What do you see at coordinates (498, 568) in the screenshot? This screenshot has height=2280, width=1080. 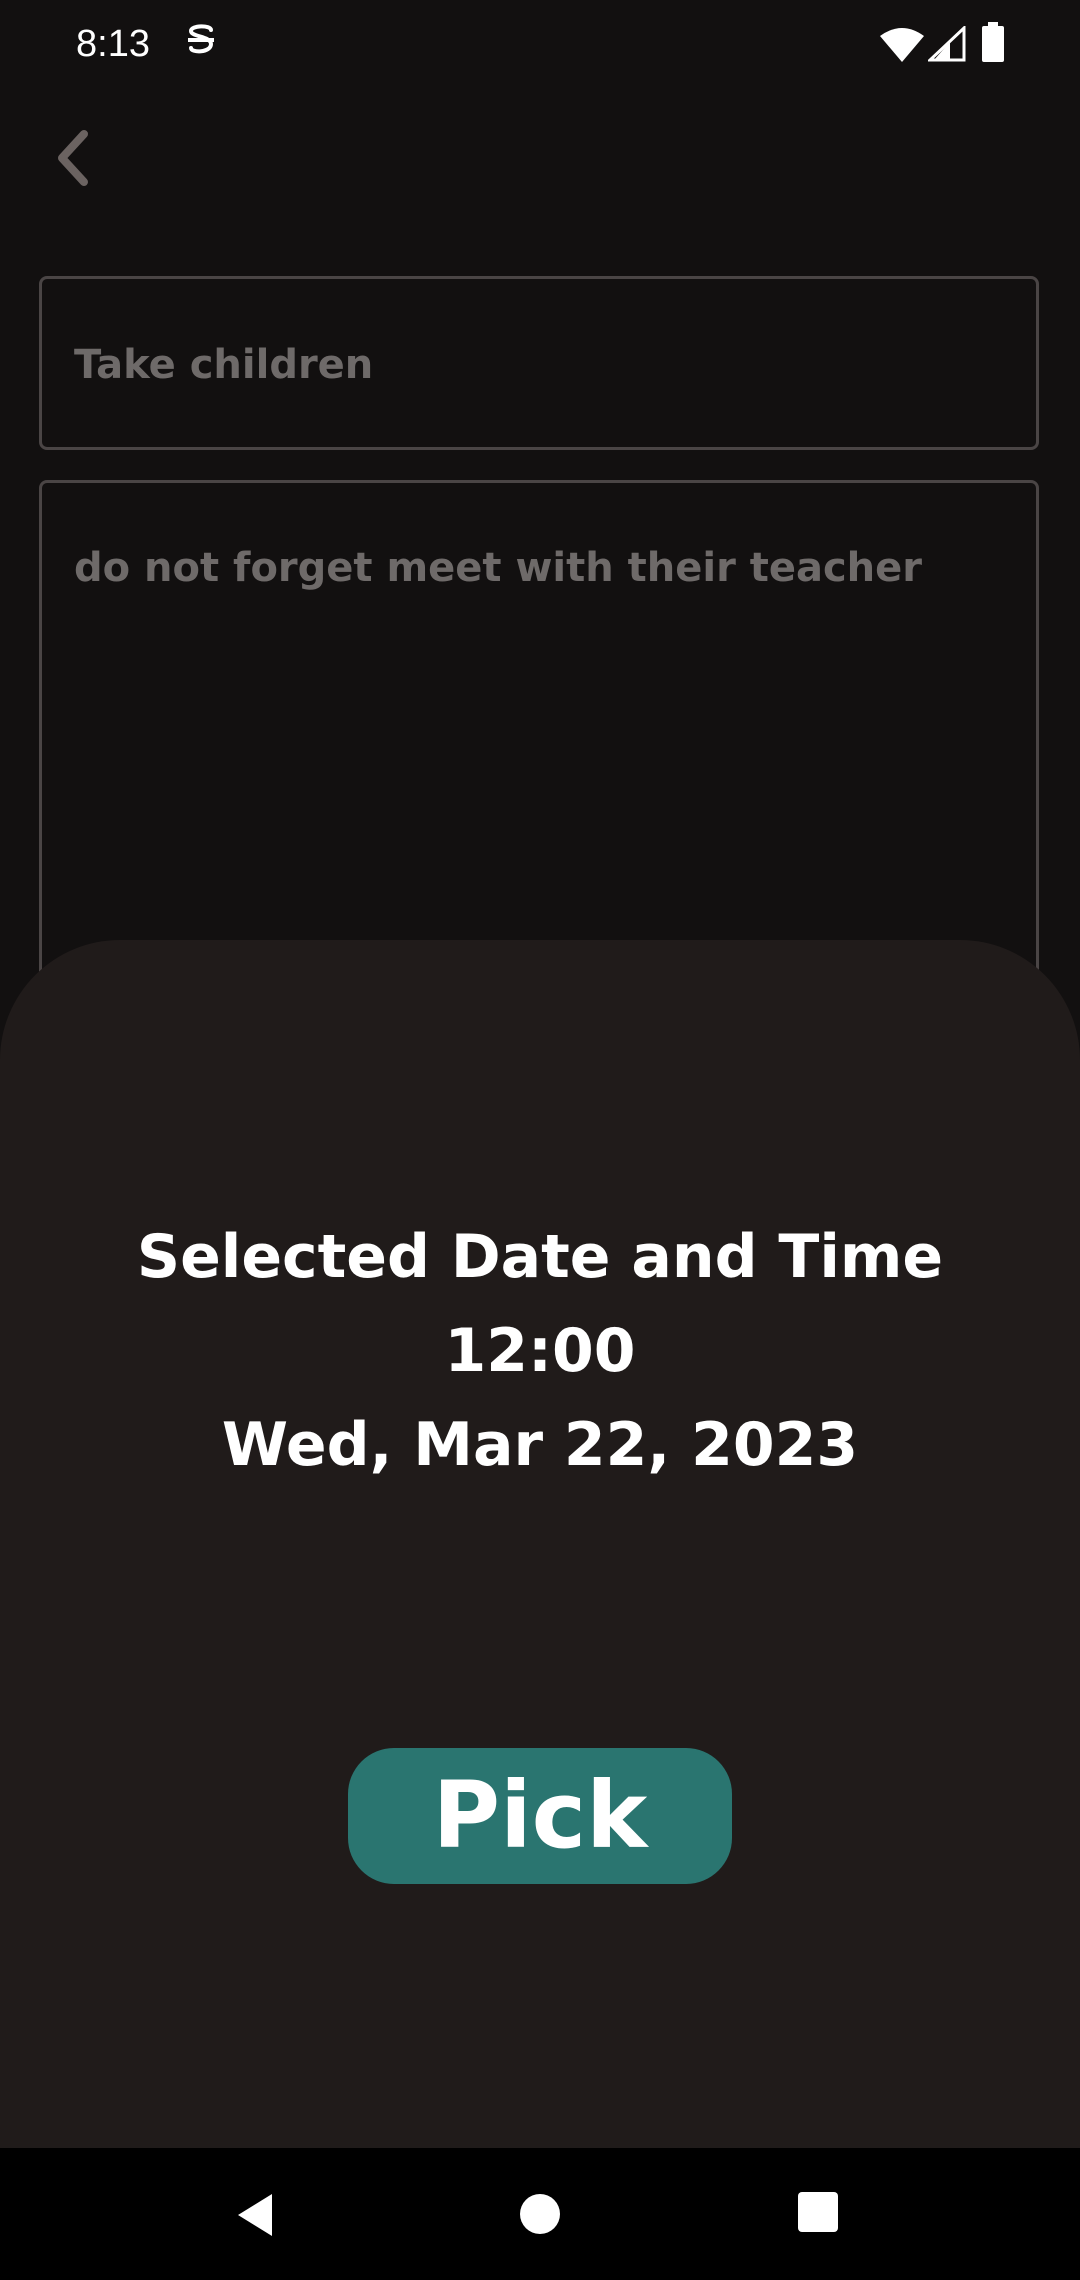 I see `description-field-value: do not forget meet with their teacher` at bounding box center [498, 568].